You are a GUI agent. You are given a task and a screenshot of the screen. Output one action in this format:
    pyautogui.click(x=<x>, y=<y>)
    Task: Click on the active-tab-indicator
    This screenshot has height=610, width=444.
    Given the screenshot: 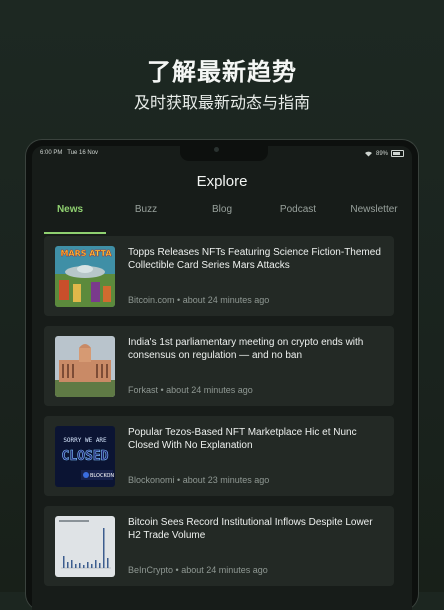 What is the action you would take?
    pyautogui.click(x=75, y=233)
    